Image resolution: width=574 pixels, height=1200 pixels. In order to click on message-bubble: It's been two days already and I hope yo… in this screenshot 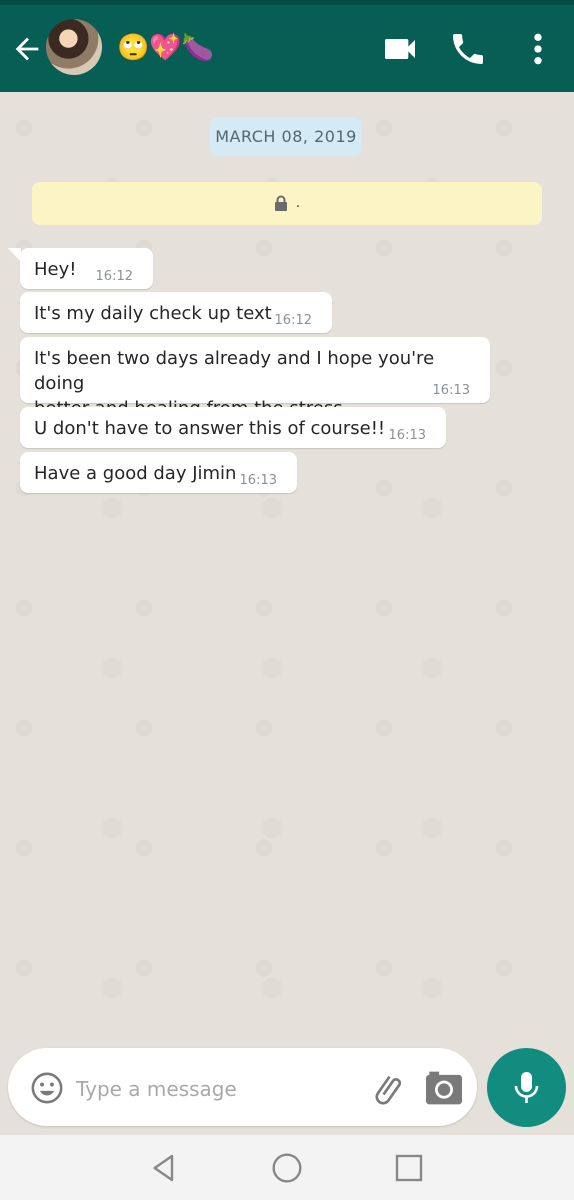, I will do `click(255, 378)`.